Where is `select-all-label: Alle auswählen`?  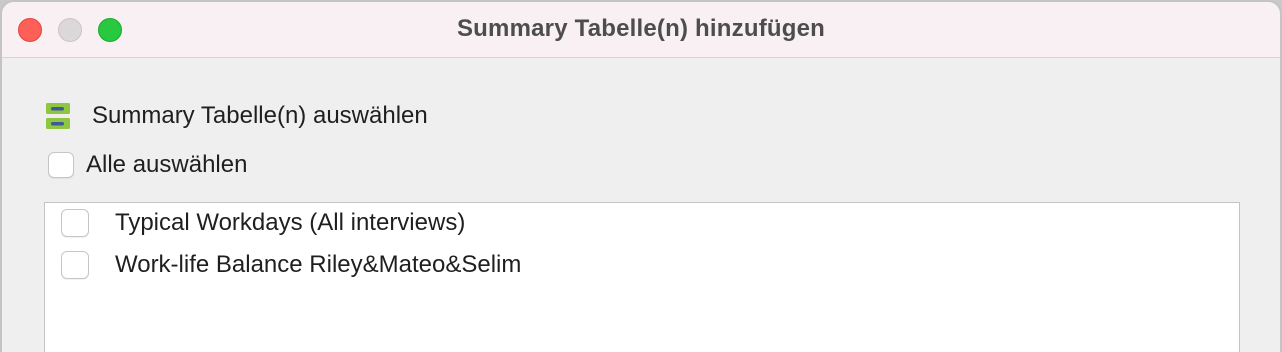 select-all-label: Alle auswählen is located at coordinates (166, 165).